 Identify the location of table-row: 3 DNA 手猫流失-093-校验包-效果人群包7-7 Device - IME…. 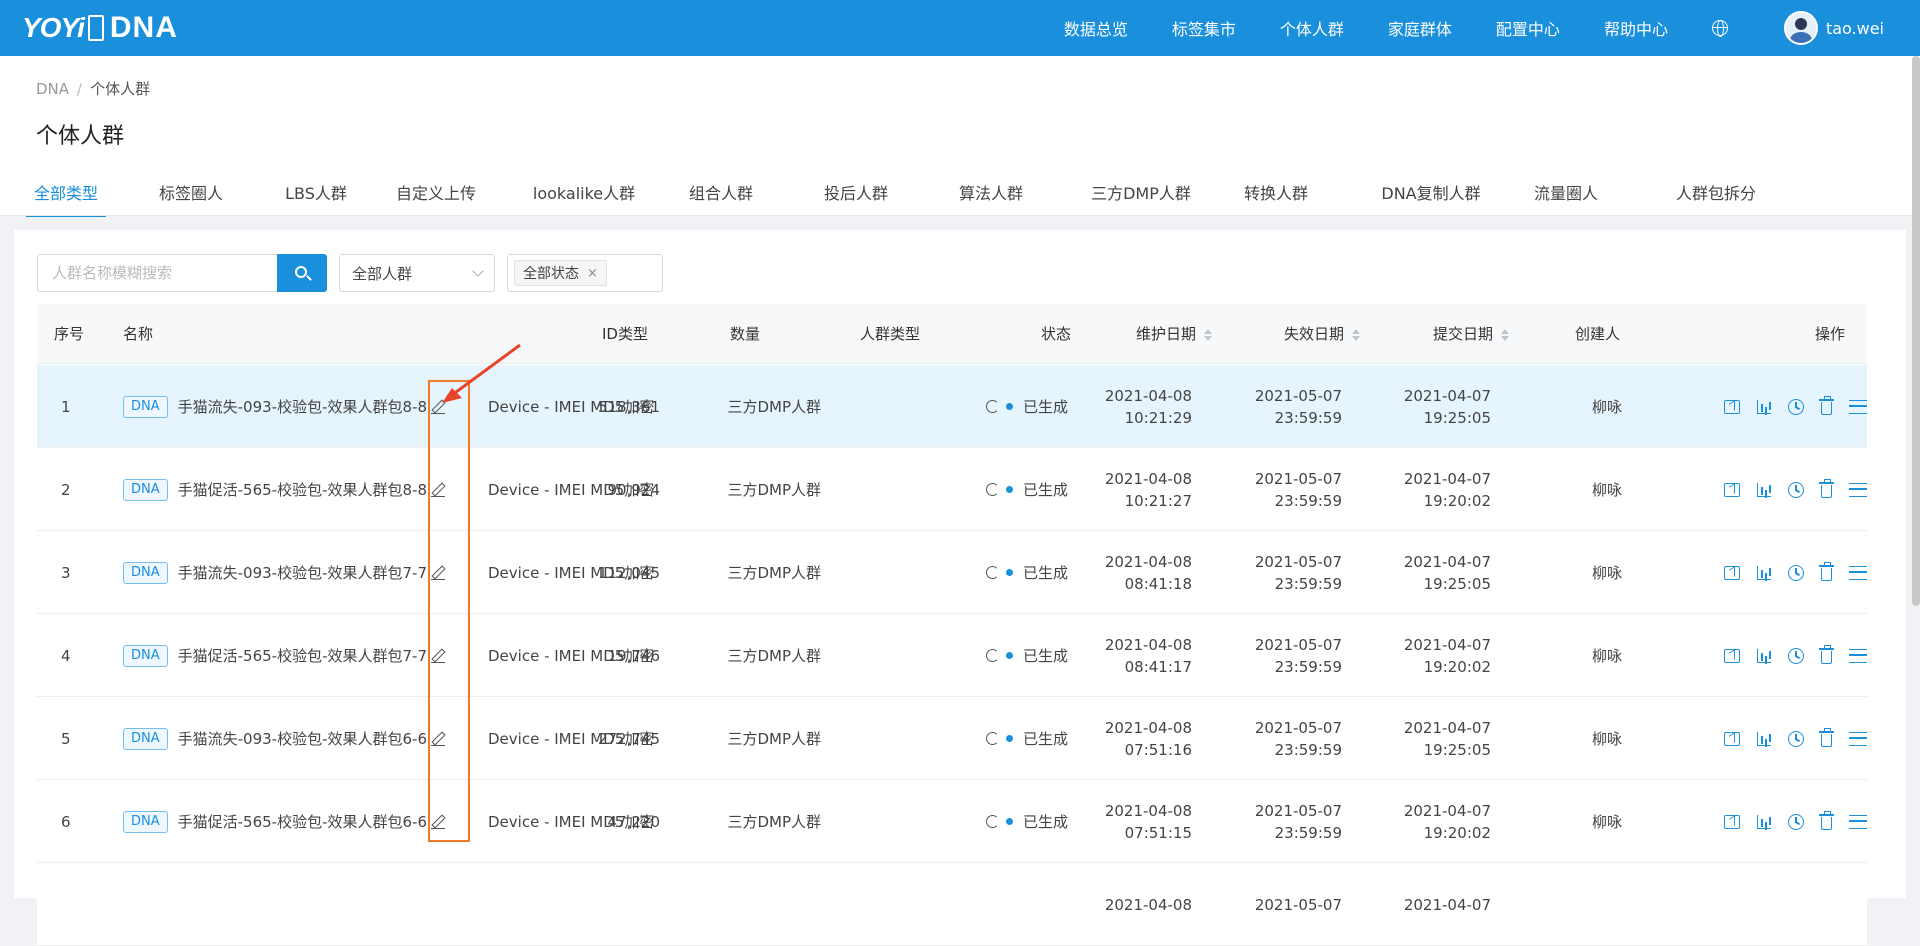
(952, 572).